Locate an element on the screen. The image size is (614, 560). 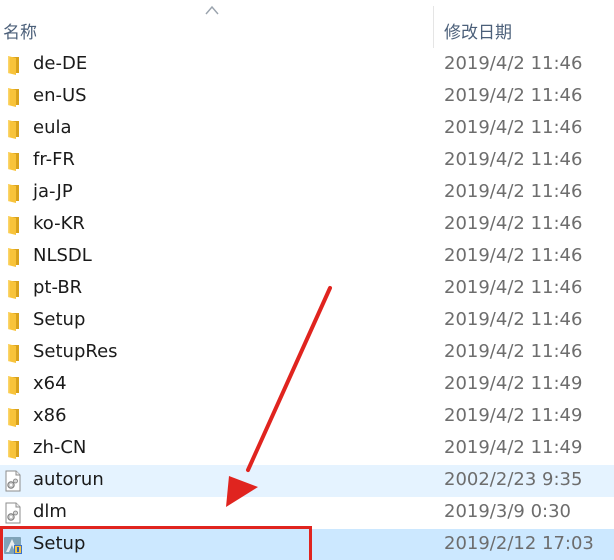
file-row: fr-FR 2019/4/2 11:46 is located at coordinates (307, 161).